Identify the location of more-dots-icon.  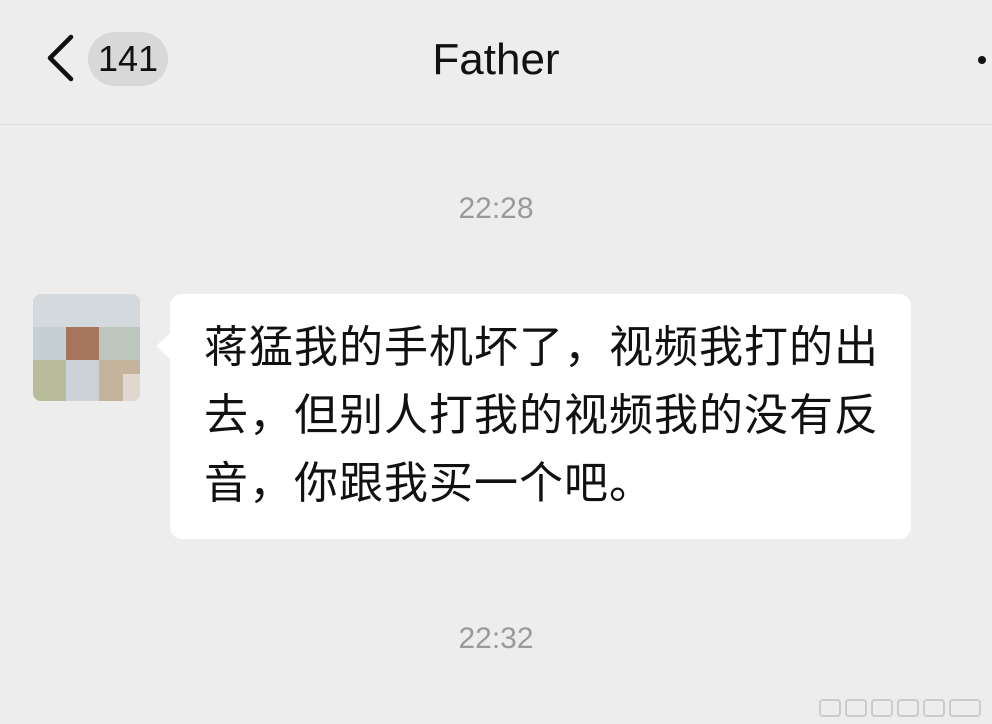
(982, 60).